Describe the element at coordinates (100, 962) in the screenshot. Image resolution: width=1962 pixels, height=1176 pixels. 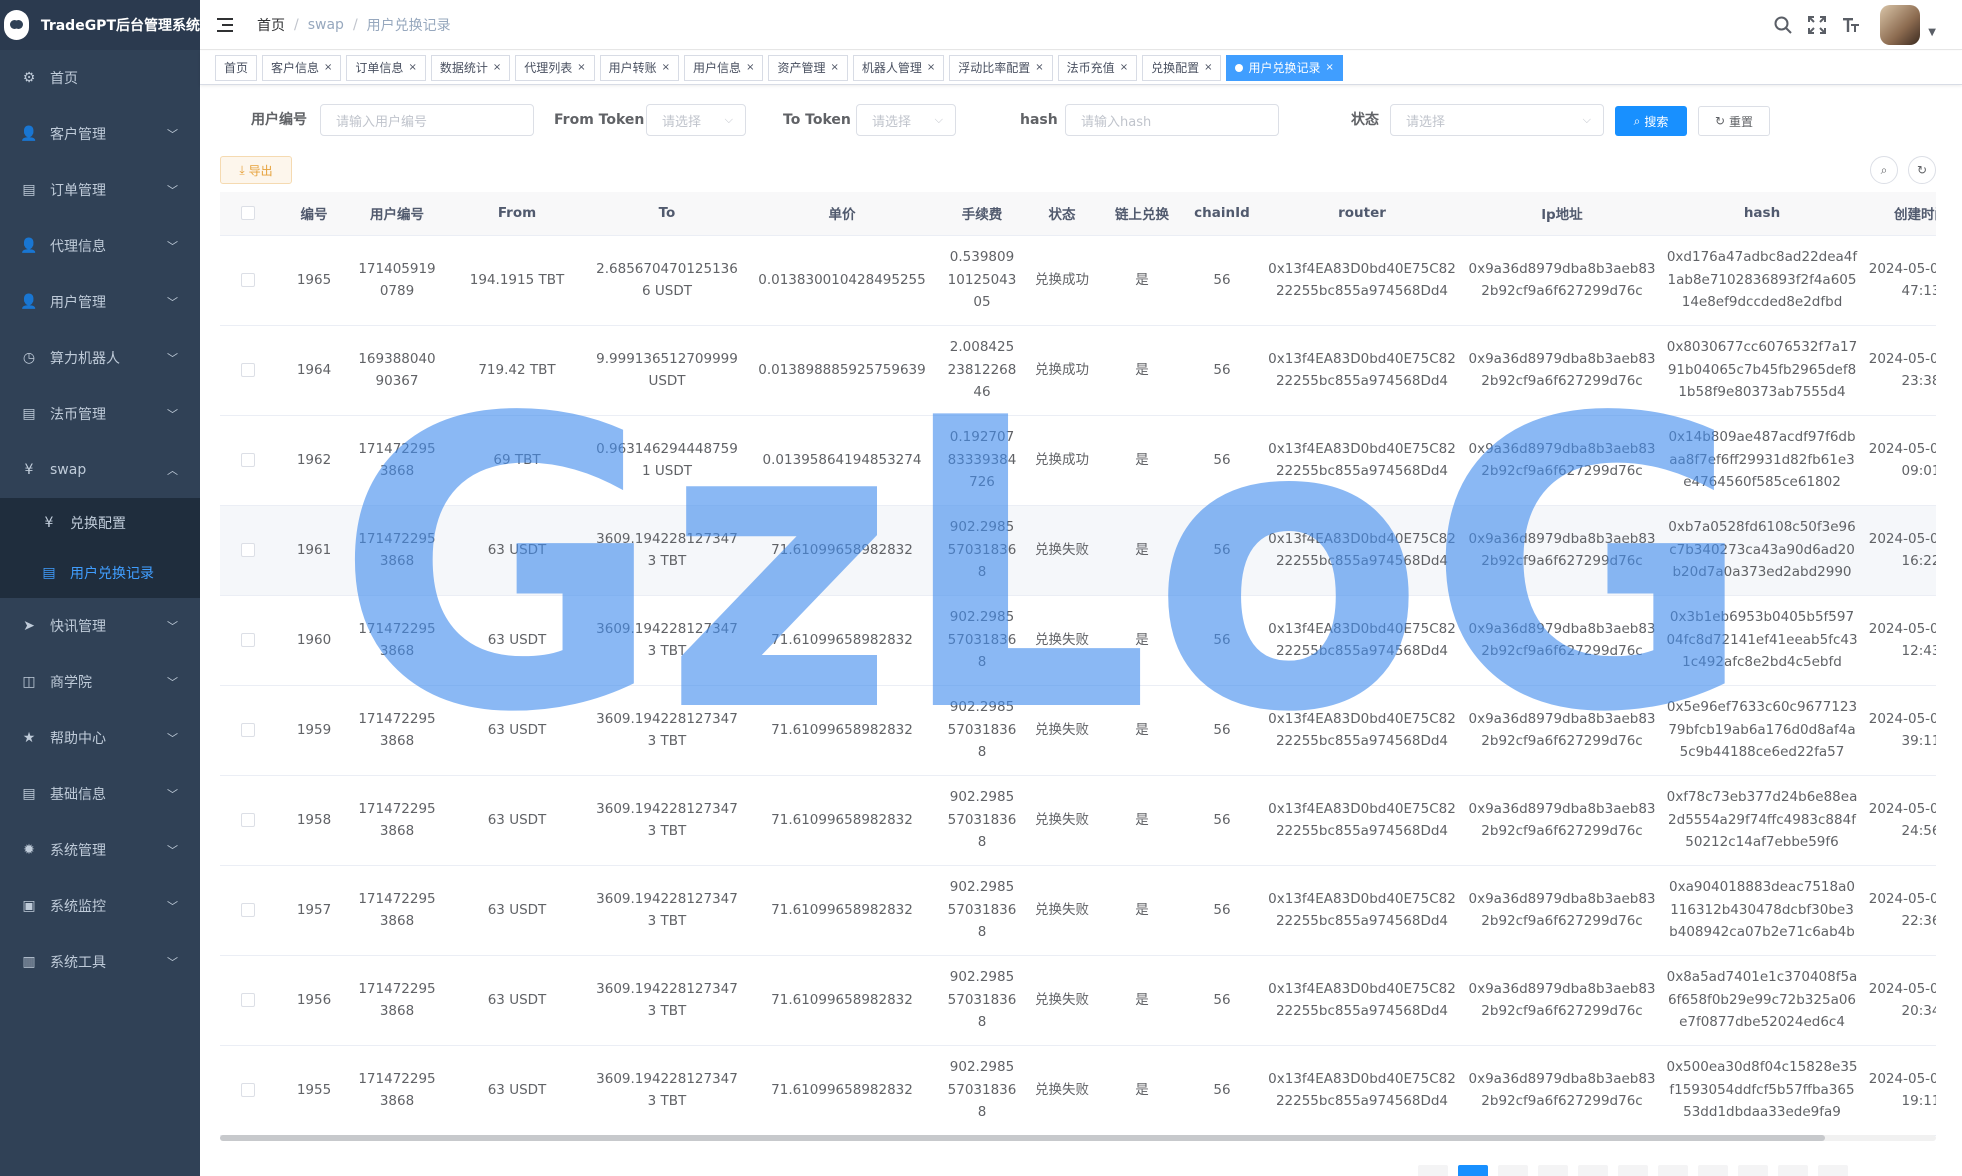
I see `sidebar-item-14: ▥ 系统工具 ﹀` at that location.